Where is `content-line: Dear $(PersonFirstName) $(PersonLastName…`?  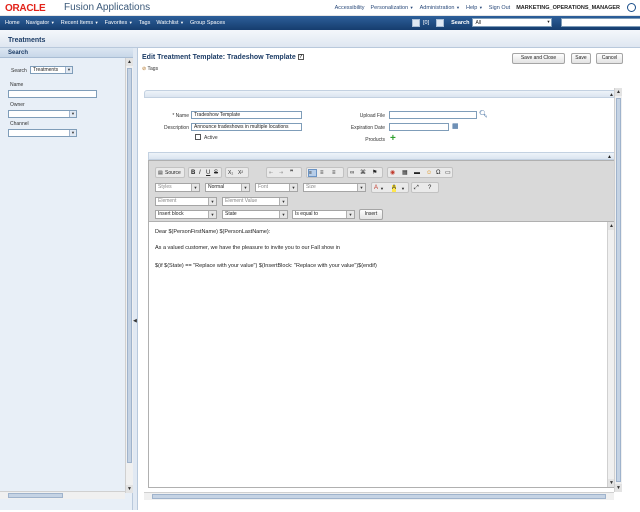 content-line: Dear $(PersonFirstName) $(PersonLastName… is located at coordinates (213, 232).